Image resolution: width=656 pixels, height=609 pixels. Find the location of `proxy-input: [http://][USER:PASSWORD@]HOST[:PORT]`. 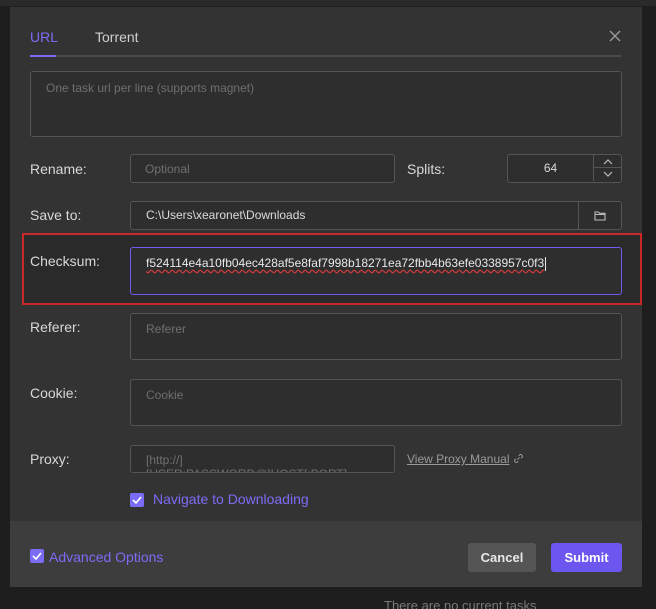

proxy-input: [http://][USER:PASSWORD@]HOST[:PORT] is located at coordinates (262, 459).